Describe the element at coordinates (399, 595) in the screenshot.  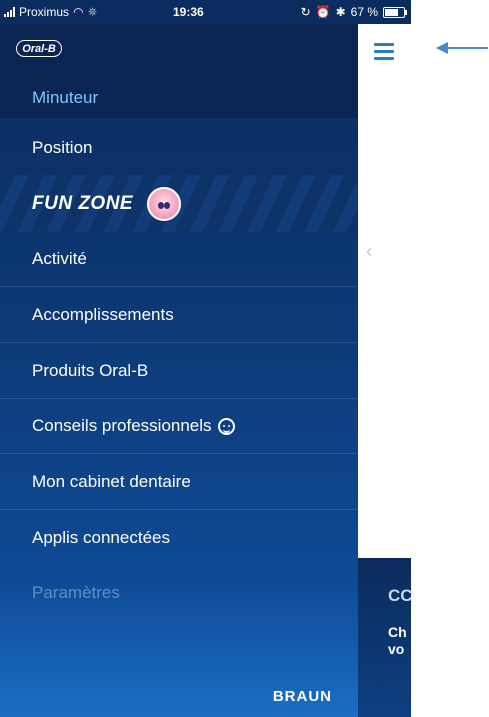
I see `card-title: CC` at that location.